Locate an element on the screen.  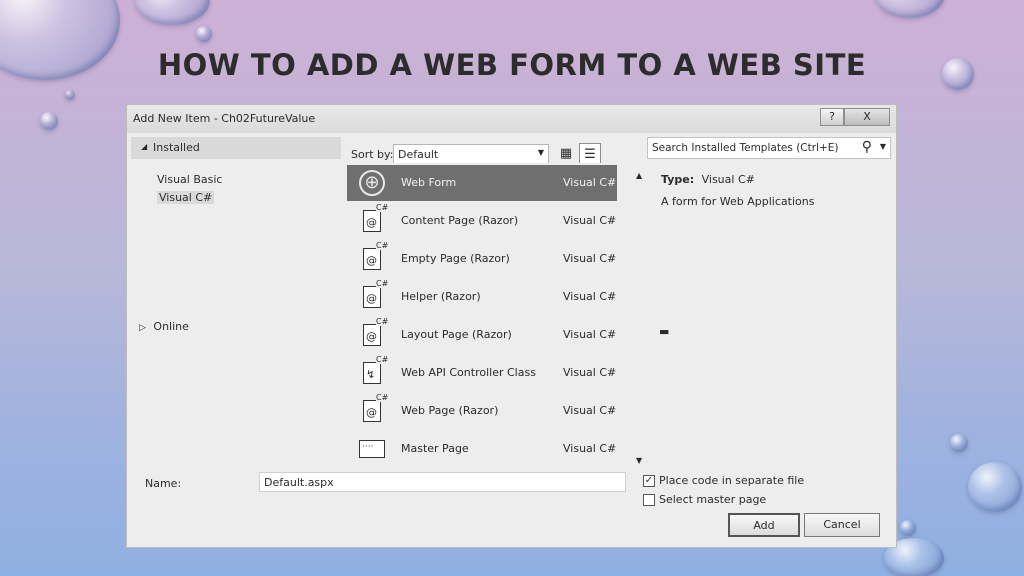
template-item-layout-page: @ C# Layout Page (Razor) Visual C# is located at coordinates (482, 335).